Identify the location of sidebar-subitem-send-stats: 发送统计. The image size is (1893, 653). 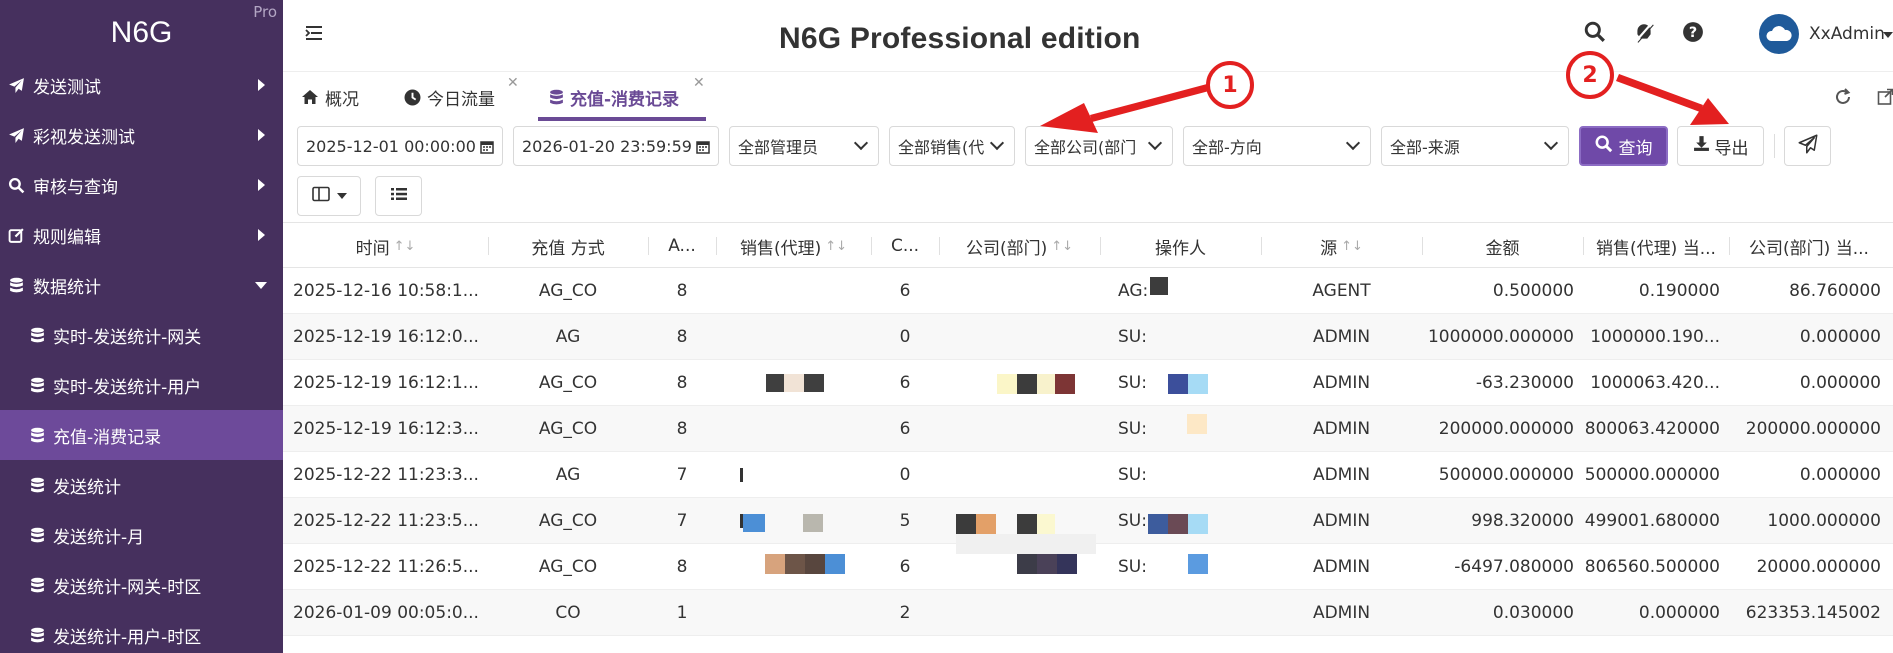
(141, 485).